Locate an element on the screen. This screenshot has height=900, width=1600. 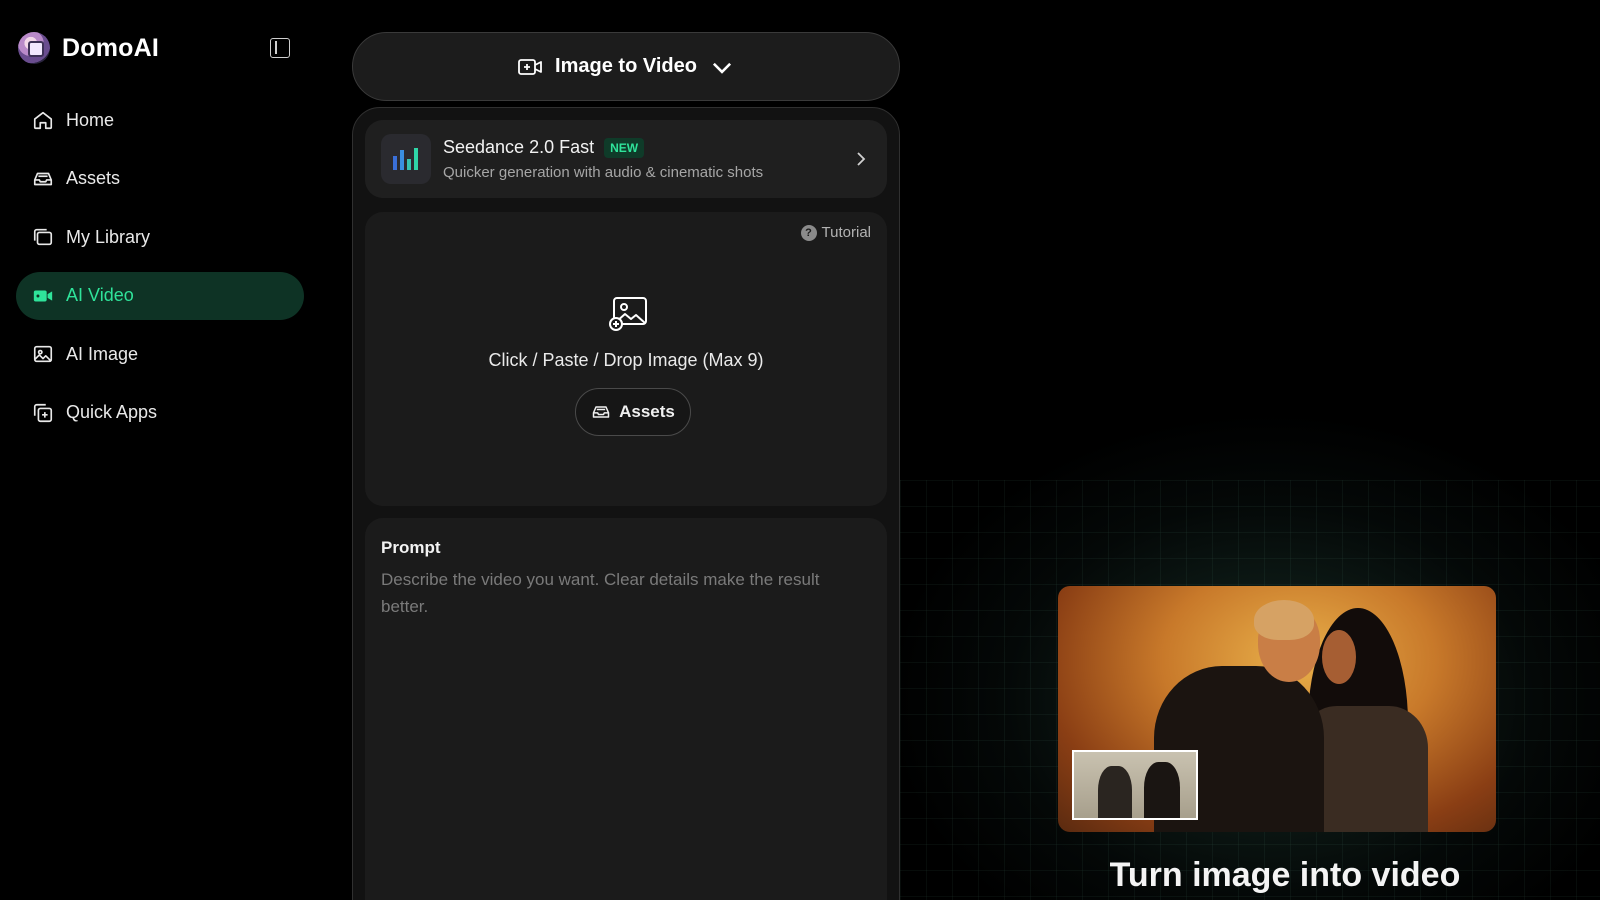
model-title: Seedance 2.0 Fast is located at coordinates (519, 147).